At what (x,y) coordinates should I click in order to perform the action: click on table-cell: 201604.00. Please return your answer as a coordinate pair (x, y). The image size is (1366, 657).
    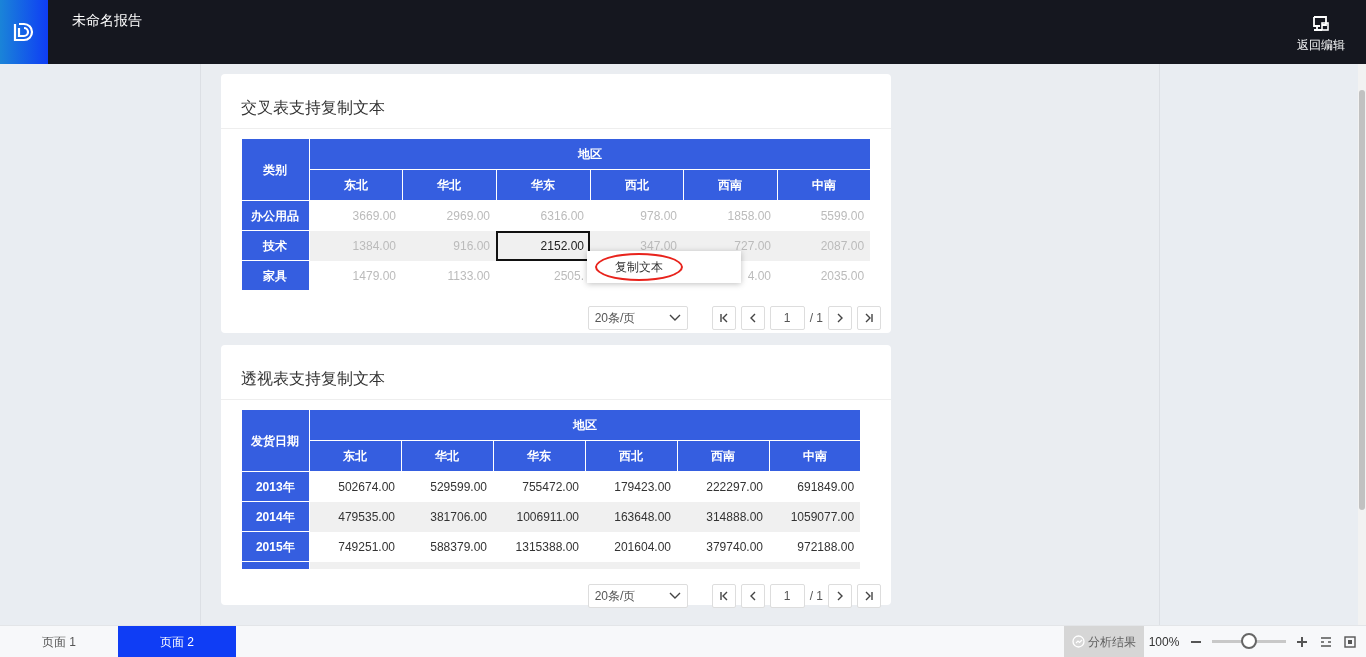
    Looking at the image, I should click on (631, 546).